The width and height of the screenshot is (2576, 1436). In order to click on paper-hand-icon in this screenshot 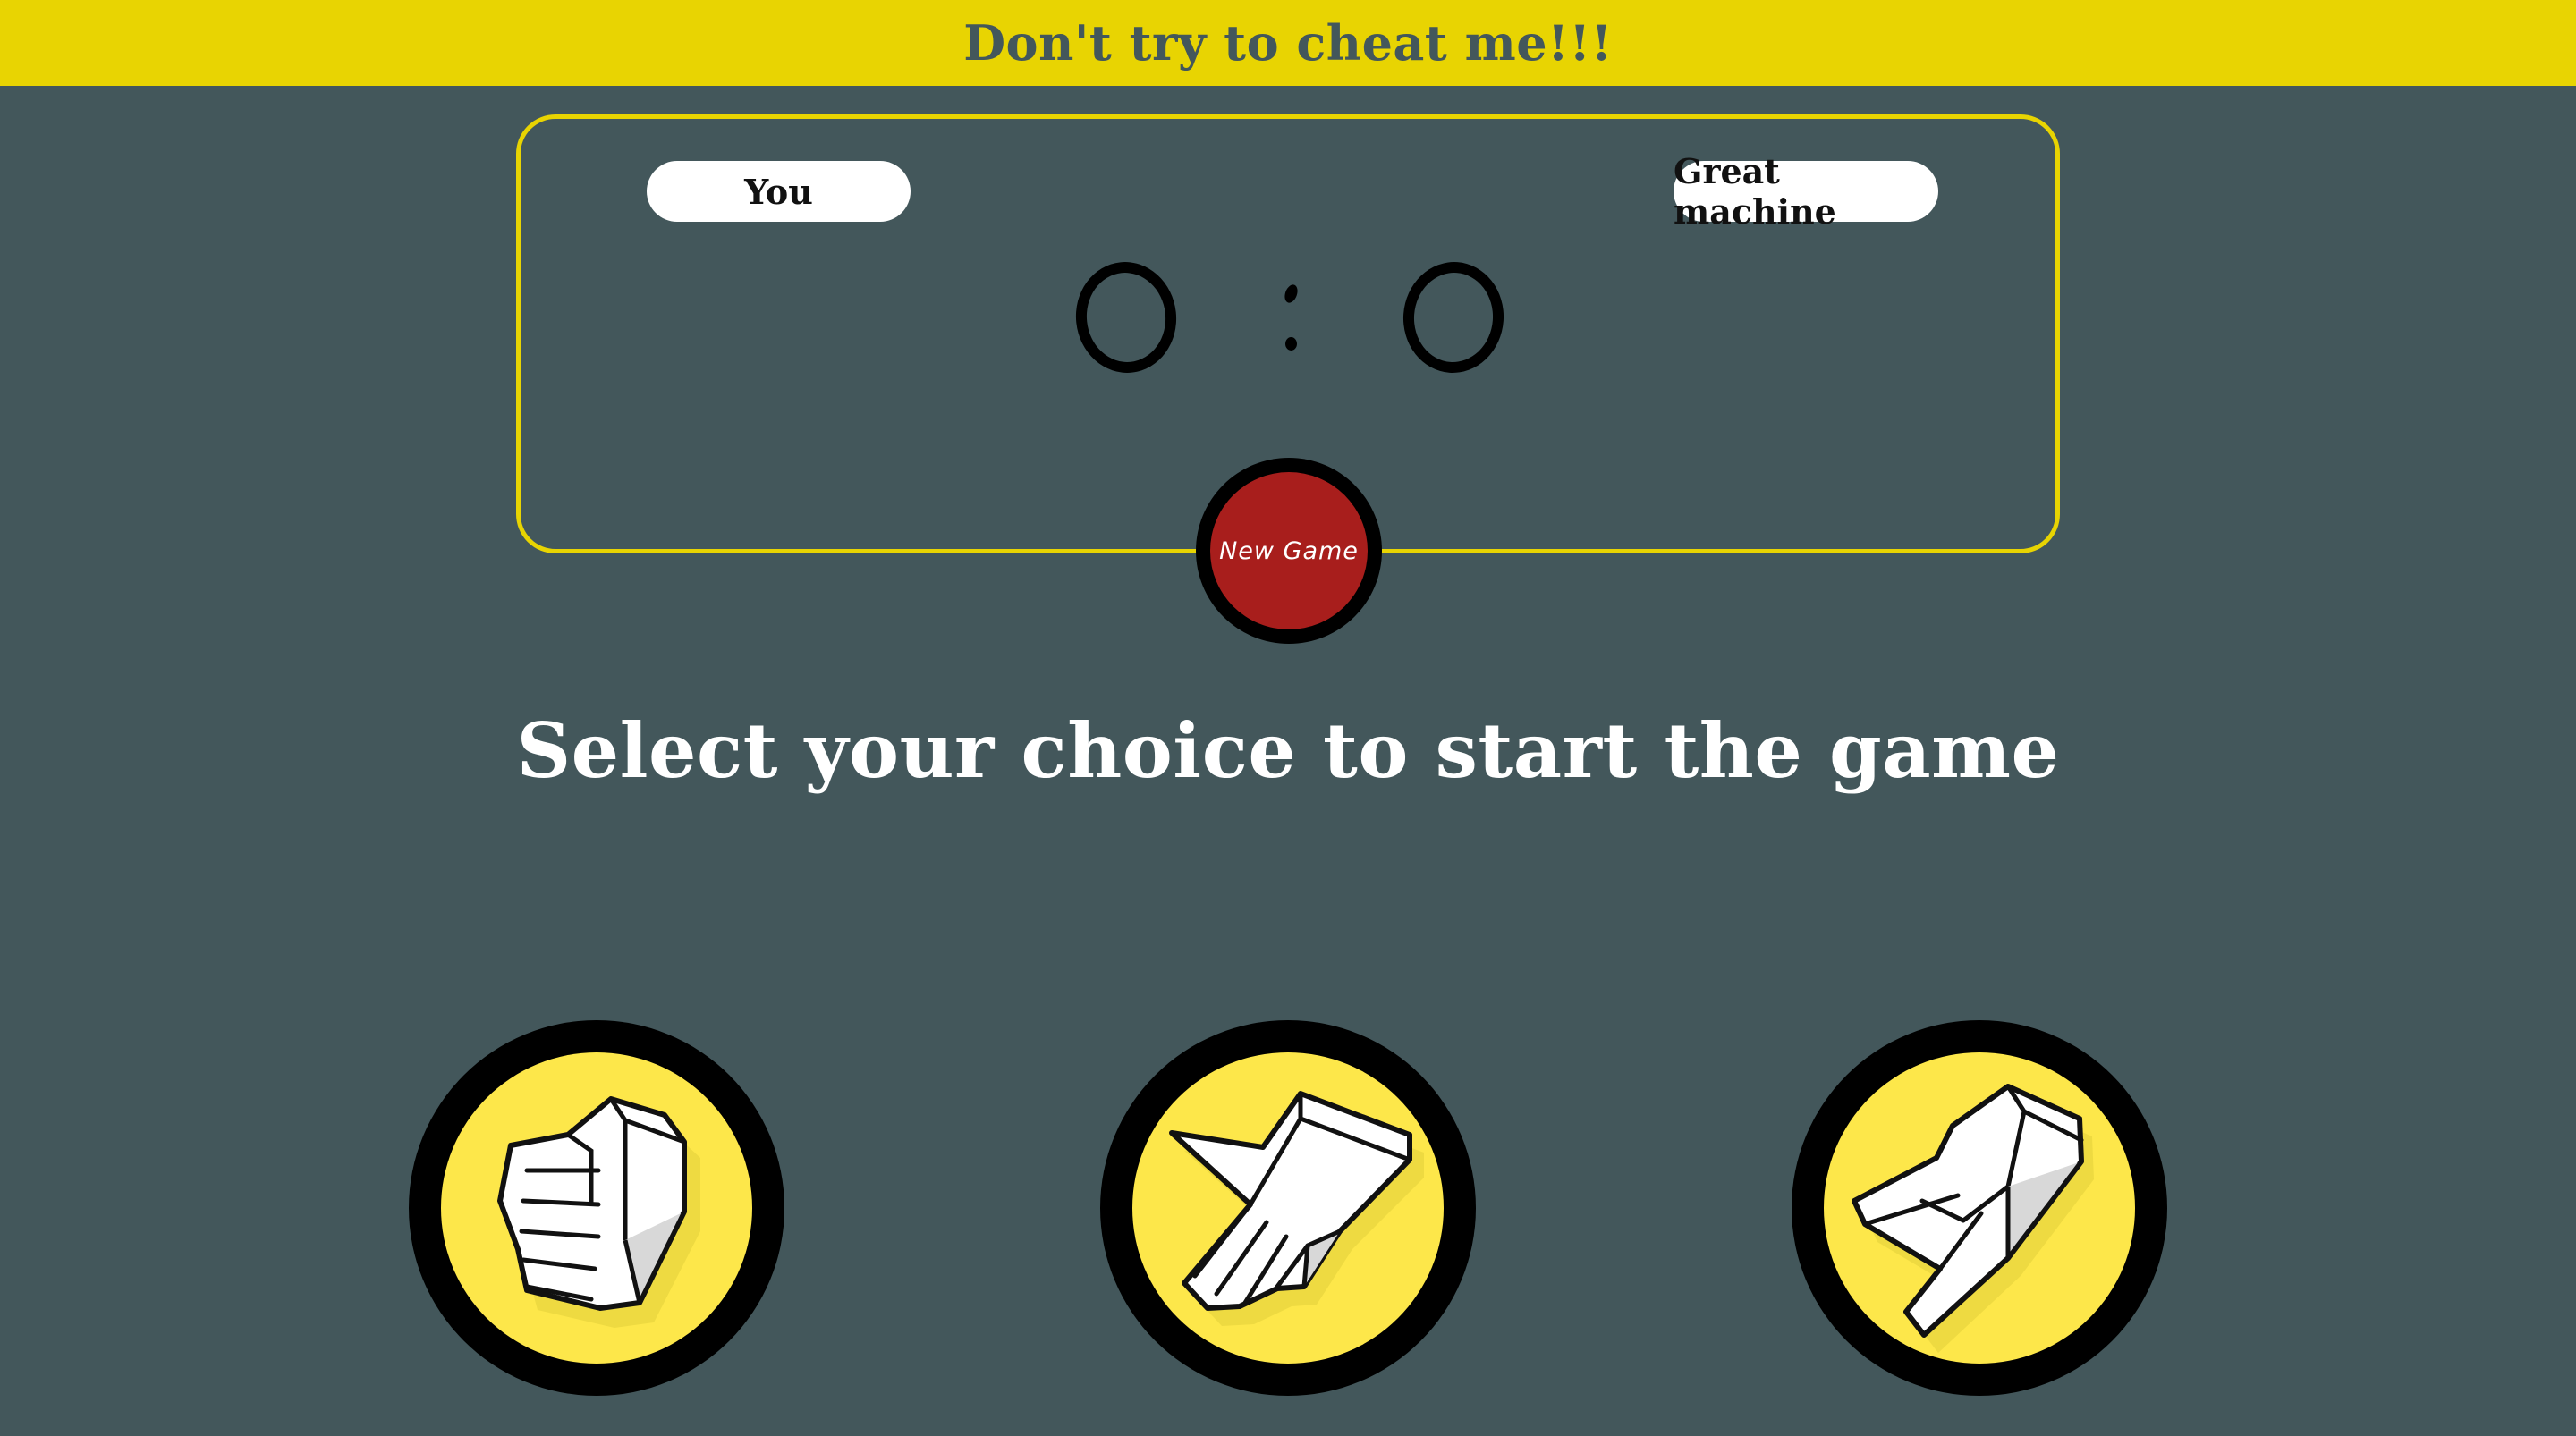, I will do `click(1296, 1208)`.